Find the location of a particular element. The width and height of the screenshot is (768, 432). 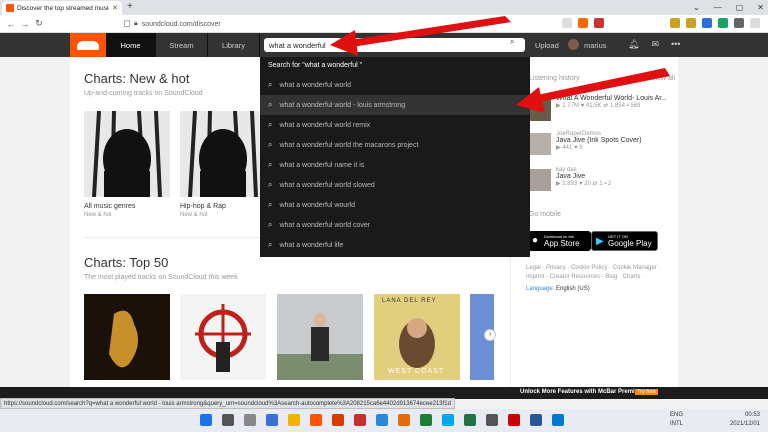

language-label: Language: is located at coordinates (540, 289).